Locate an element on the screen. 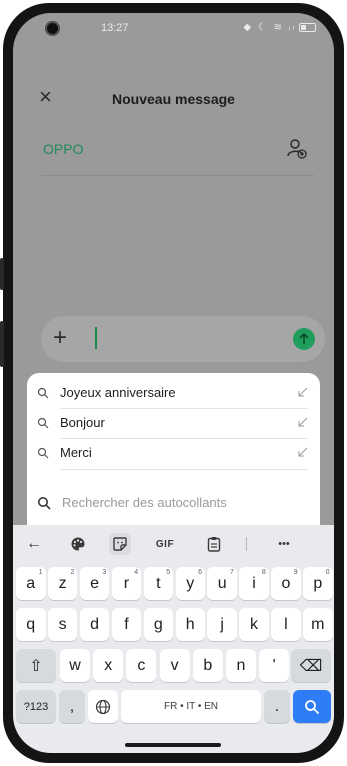 The width and height of the screenshot is (347, 766). power-button is located at coordinates (2, 344).